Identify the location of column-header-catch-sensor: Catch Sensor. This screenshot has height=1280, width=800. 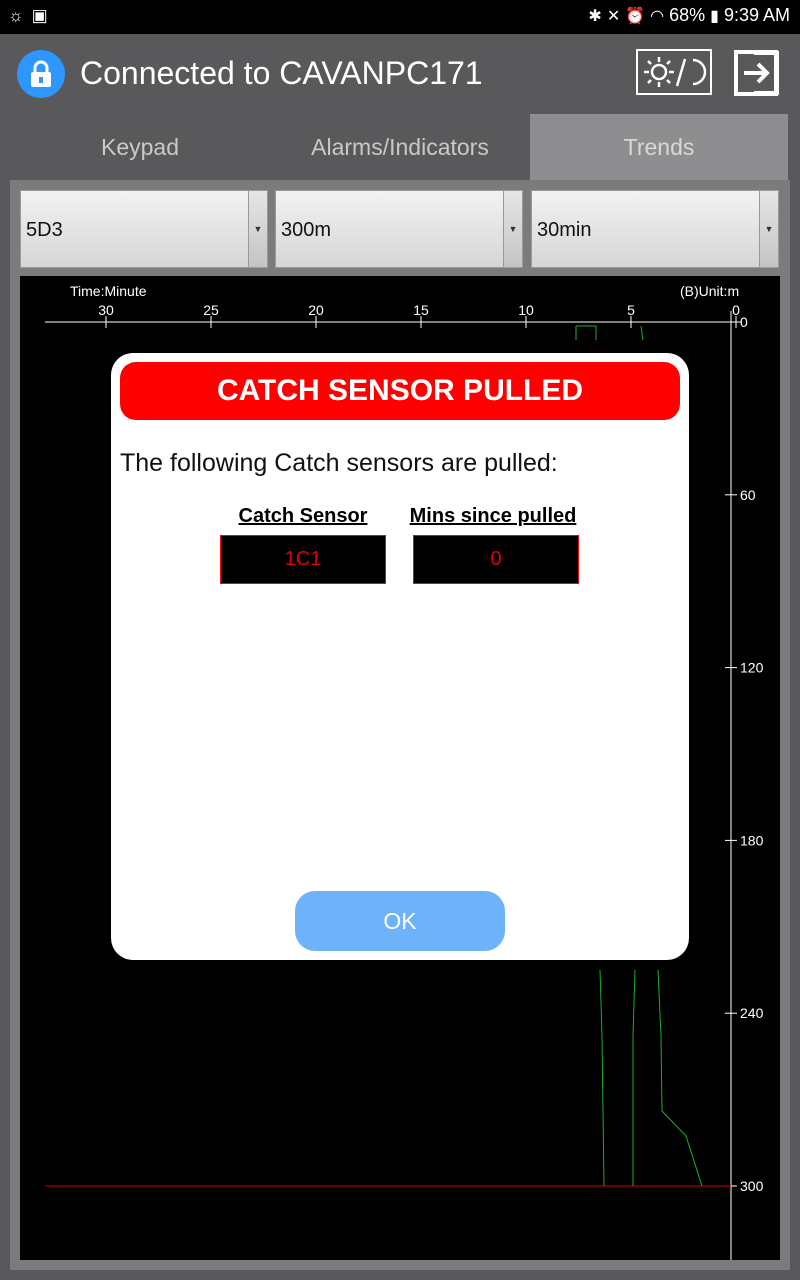
(303, 516).